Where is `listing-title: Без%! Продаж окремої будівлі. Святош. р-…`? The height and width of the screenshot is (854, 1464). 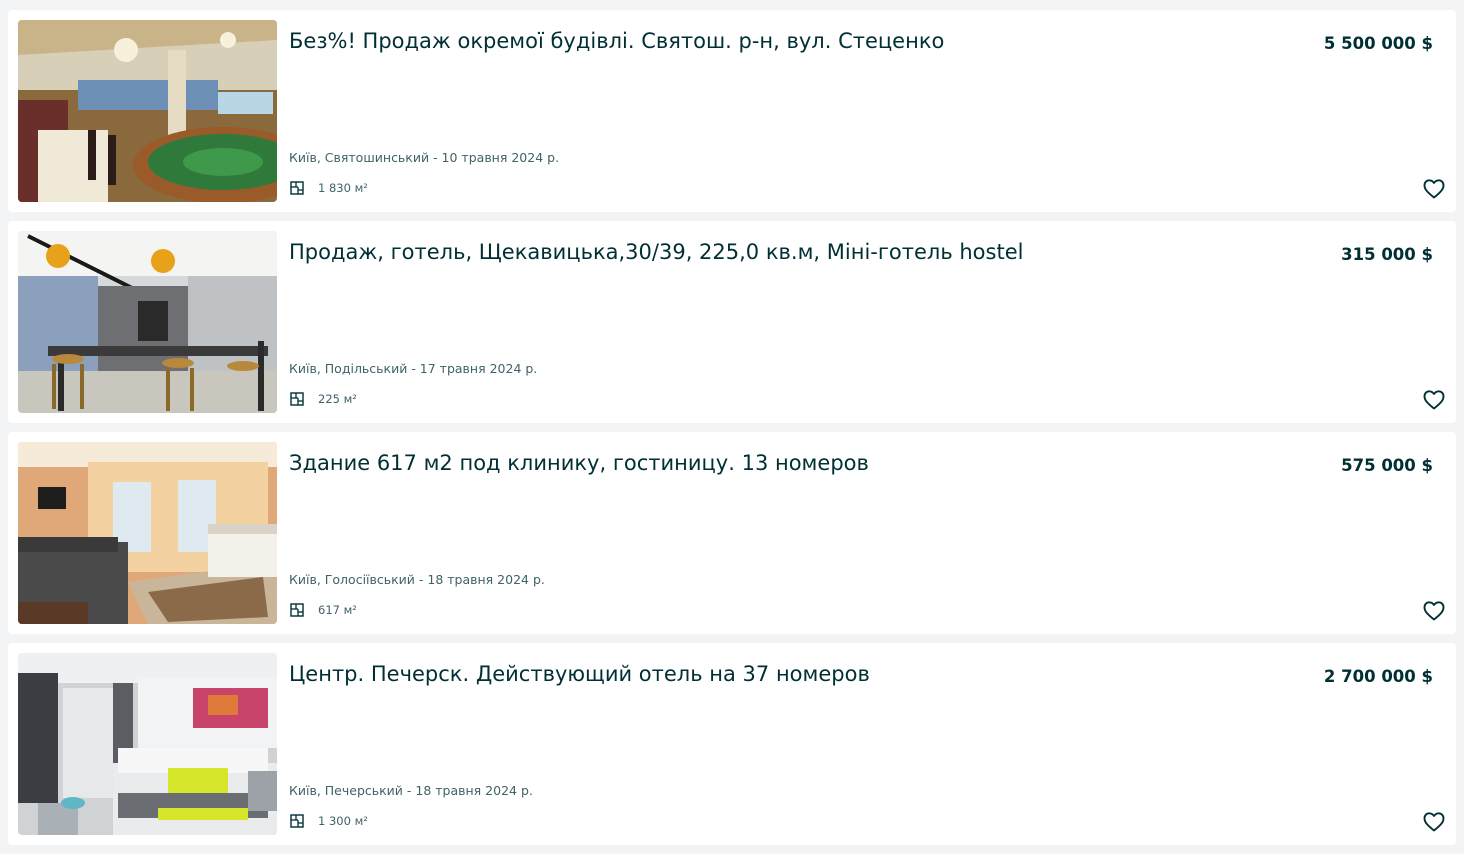
listing-title: Без%! Продаж окремої будівлі. Святош. р-… is located at coordinates (789, 41).